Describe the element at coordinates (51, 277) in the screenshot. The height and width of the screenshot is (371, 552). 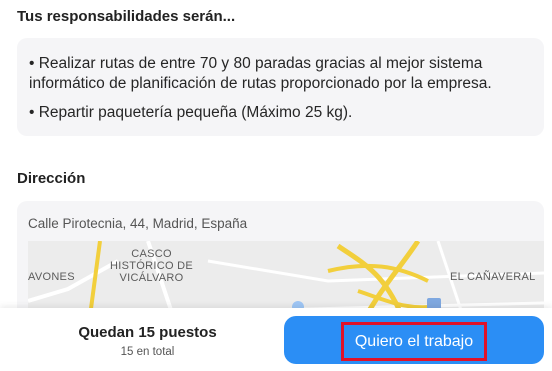
I see `map-label-avones: AVONES` at that location.